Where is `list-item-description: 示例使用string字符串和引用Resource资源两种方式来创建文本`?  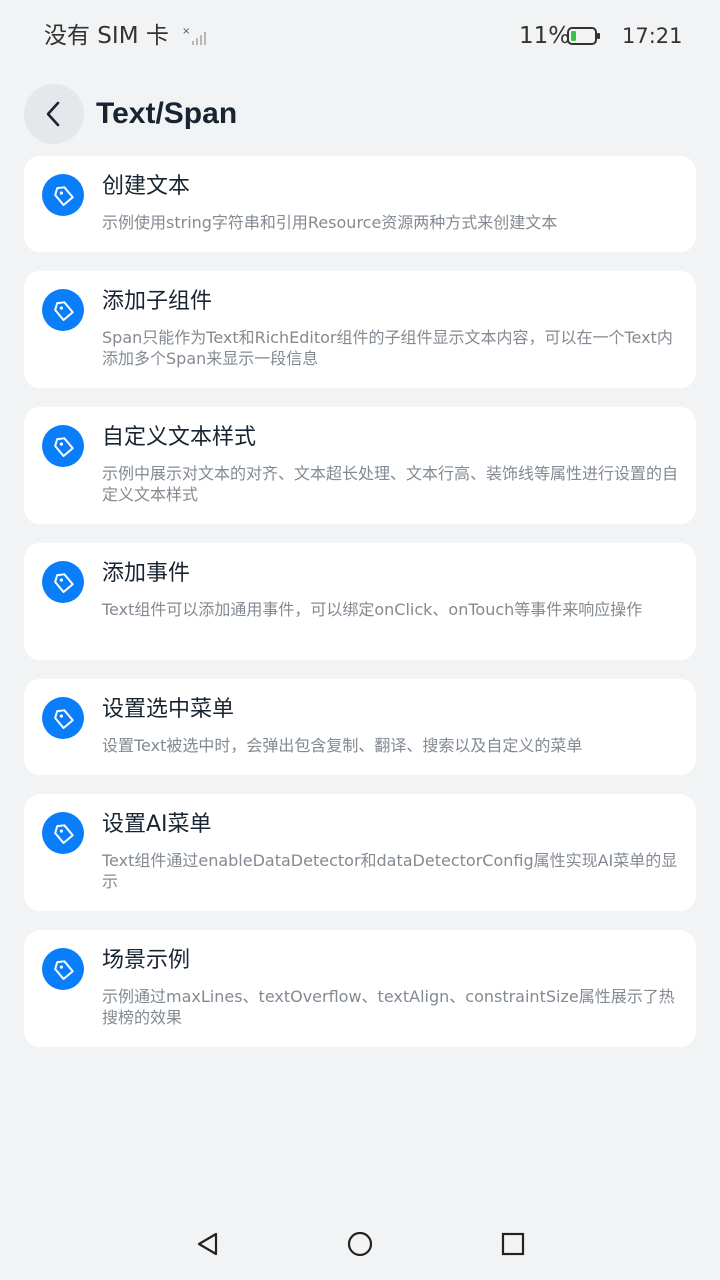 list-item-description: 示例使用string字符串和引用Resource资源两种方式来创建文本 is located at coordinates (330, 222).